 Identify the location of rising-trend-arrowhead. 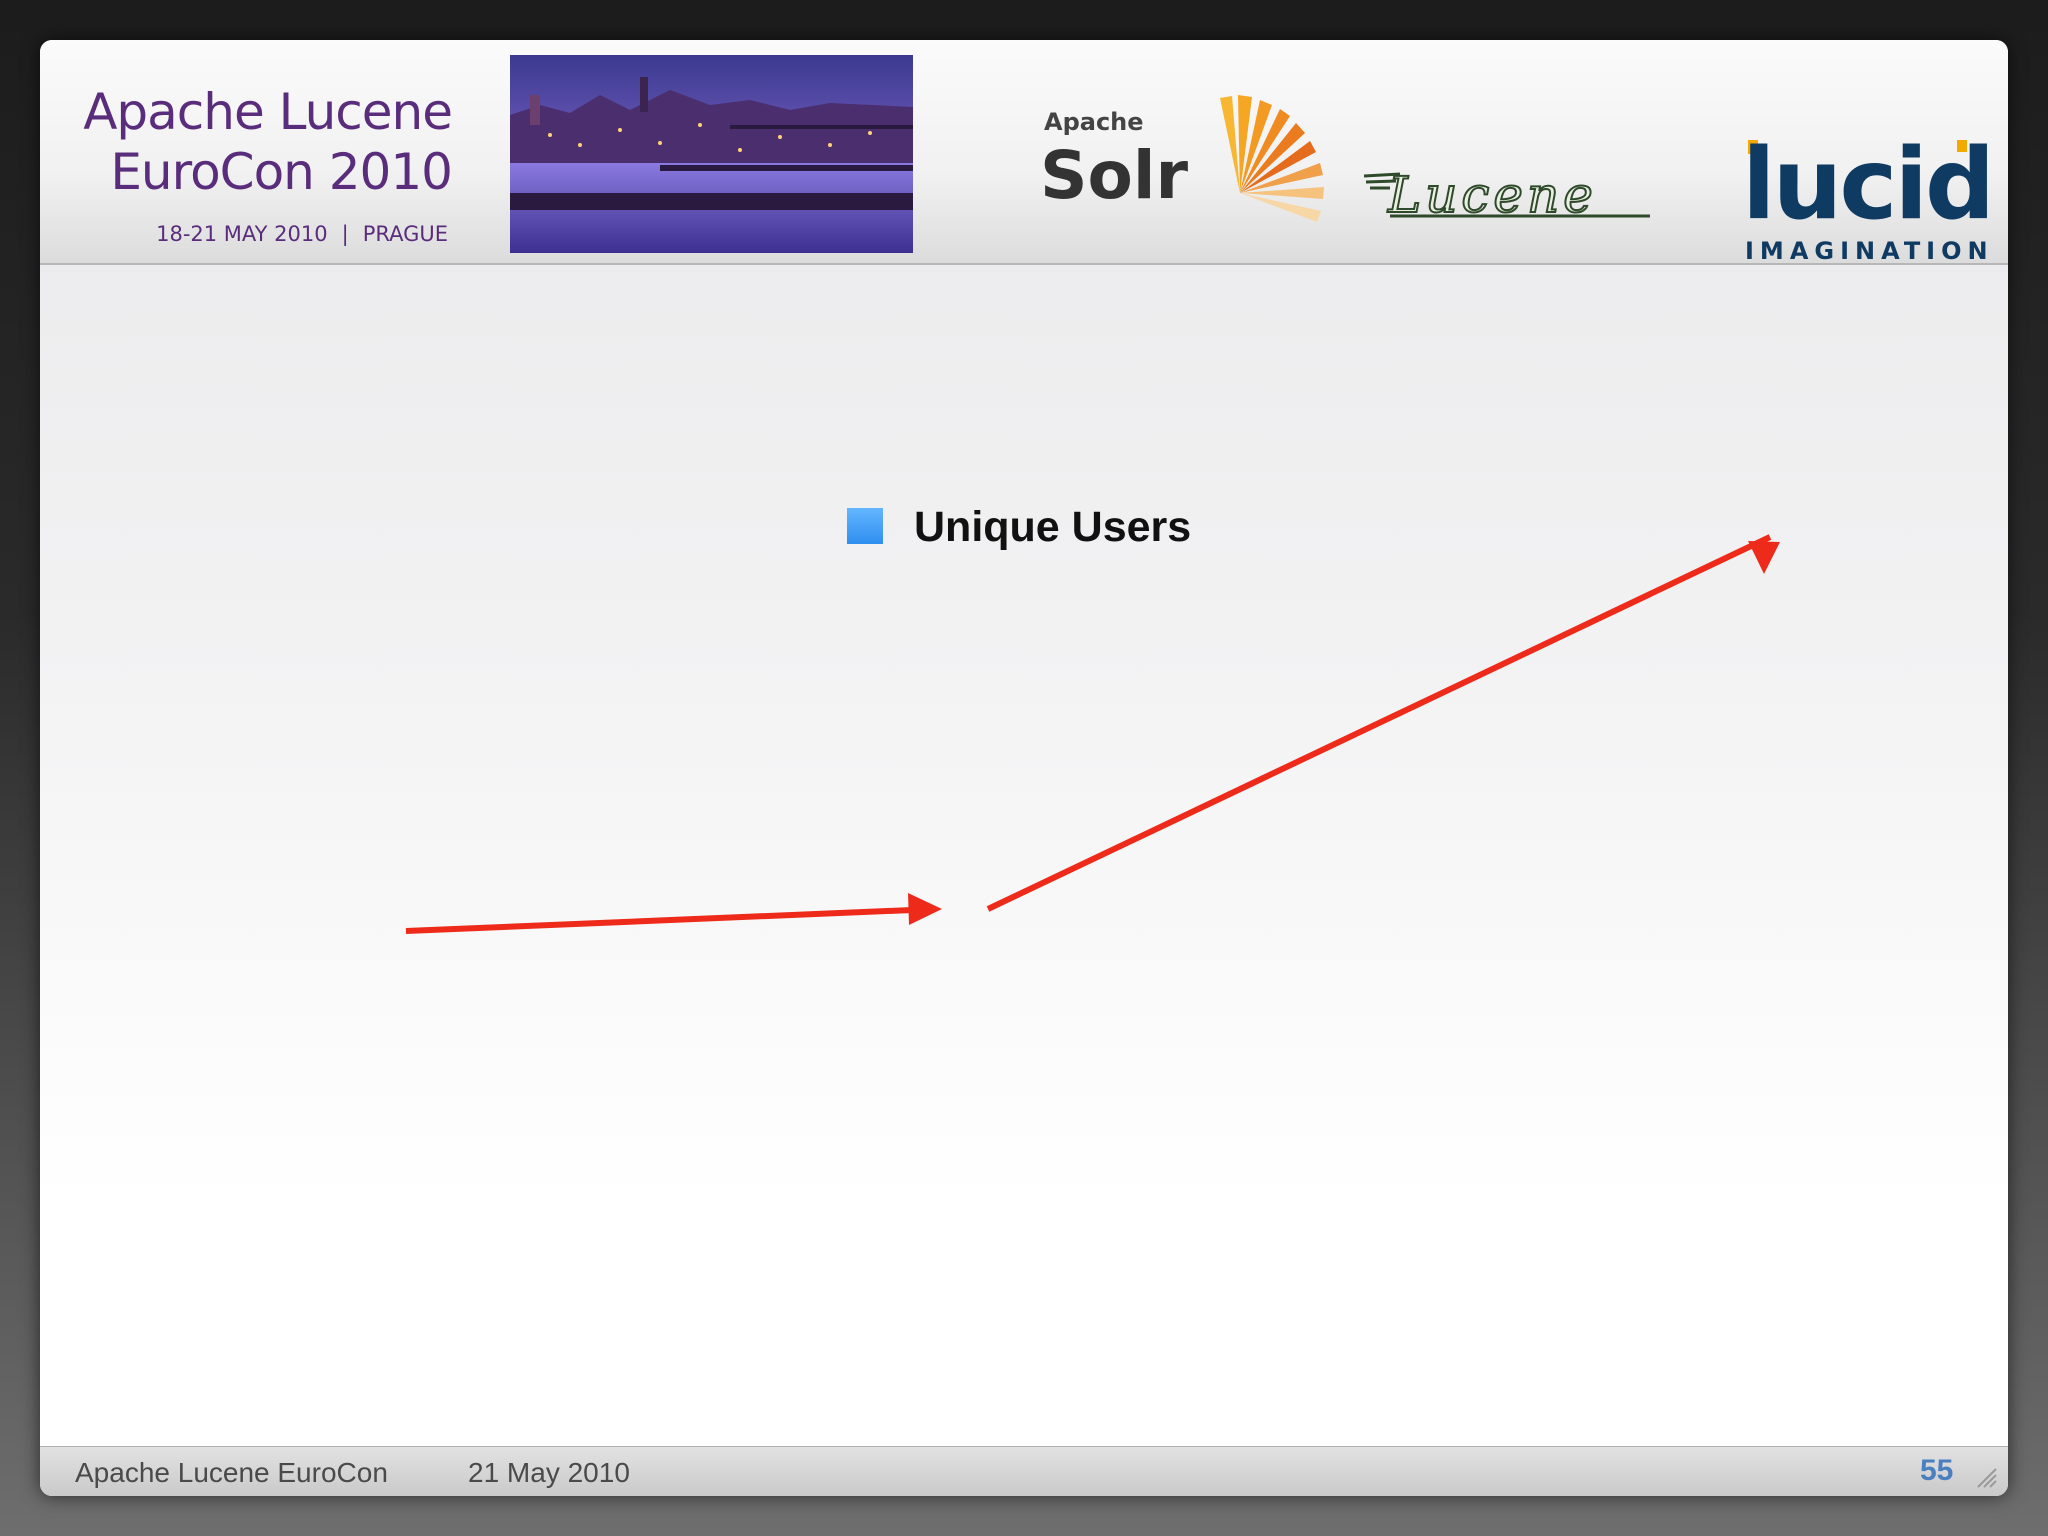
(1764, 557).